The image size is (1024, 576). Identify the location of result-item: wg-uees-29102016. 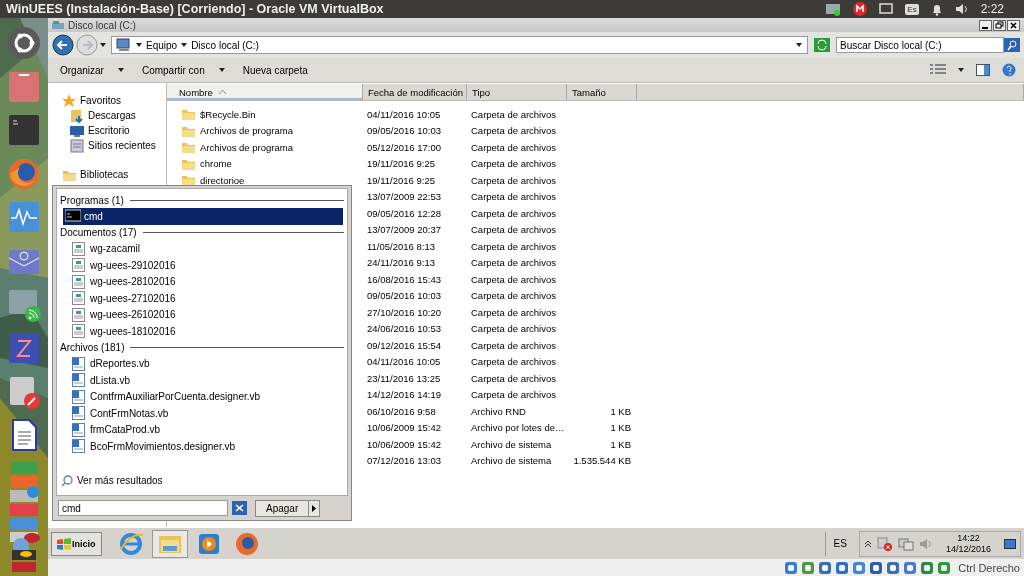
(200, 265).